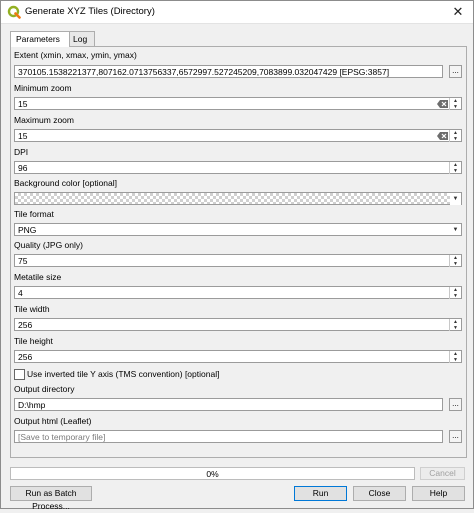 This screenshot has height=513, width=474. I want to click on tile-format-label: Tile format, so click(34, 214).